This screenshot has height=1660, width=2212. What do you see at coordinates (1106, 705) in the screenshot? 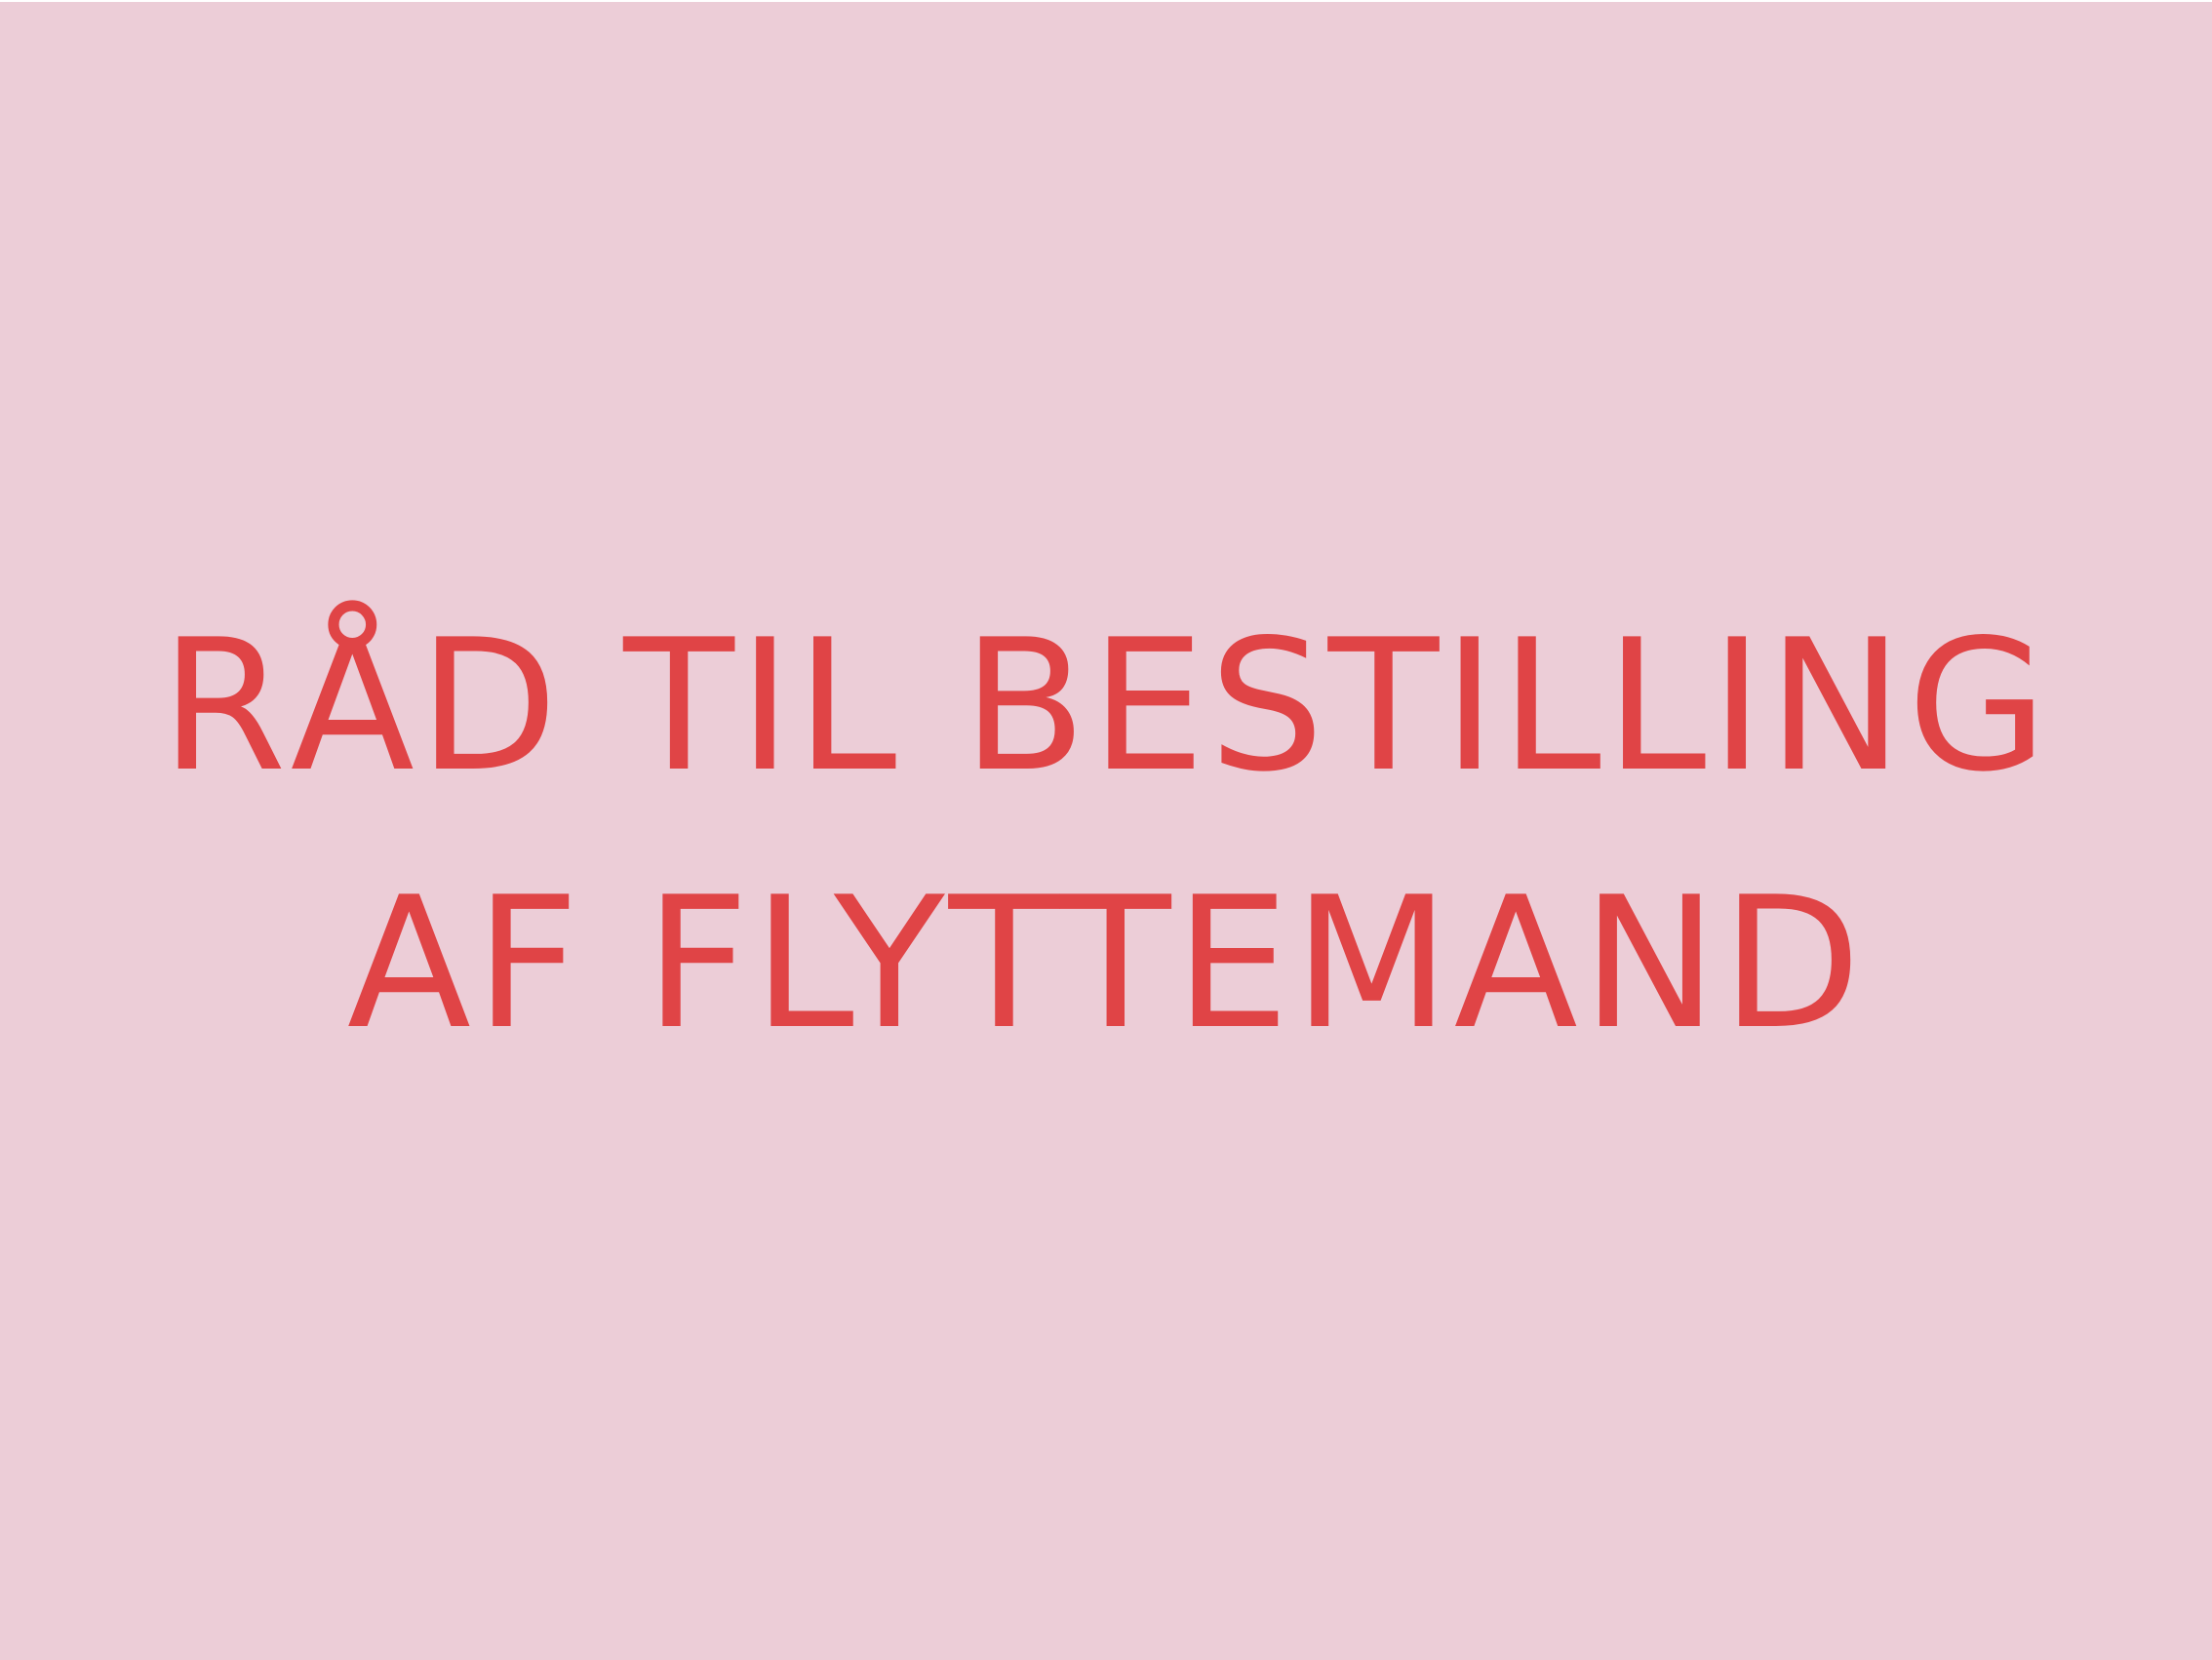
I see `headline-line-1: RÅD TIL BESTILLING` at bounding box center [1106, 705].